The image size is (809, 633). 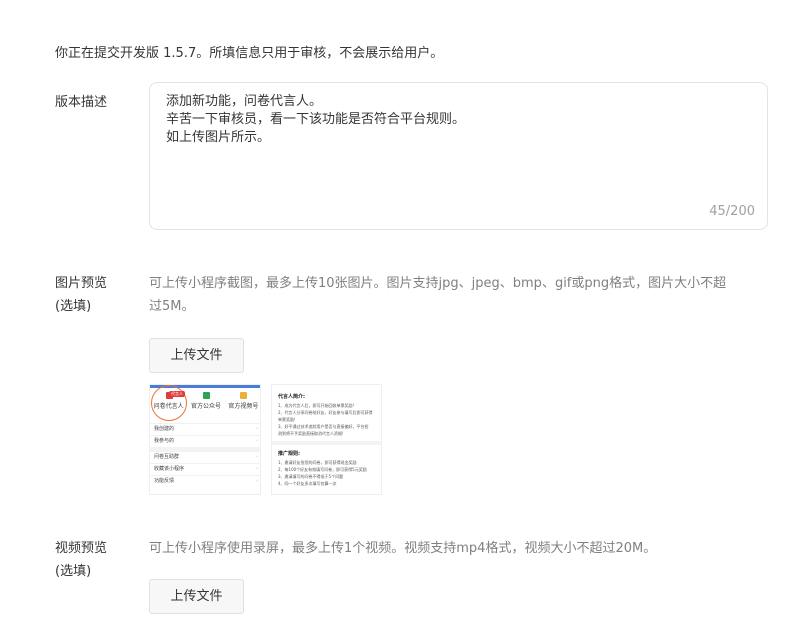 What do you see at coordinates (249, 53) in the screenshot?
I see `submission-notice: 你正在提交开发版 1.5.7。所填信息只用于审核，不会展示给用户。` at bounding box center [249, 53].